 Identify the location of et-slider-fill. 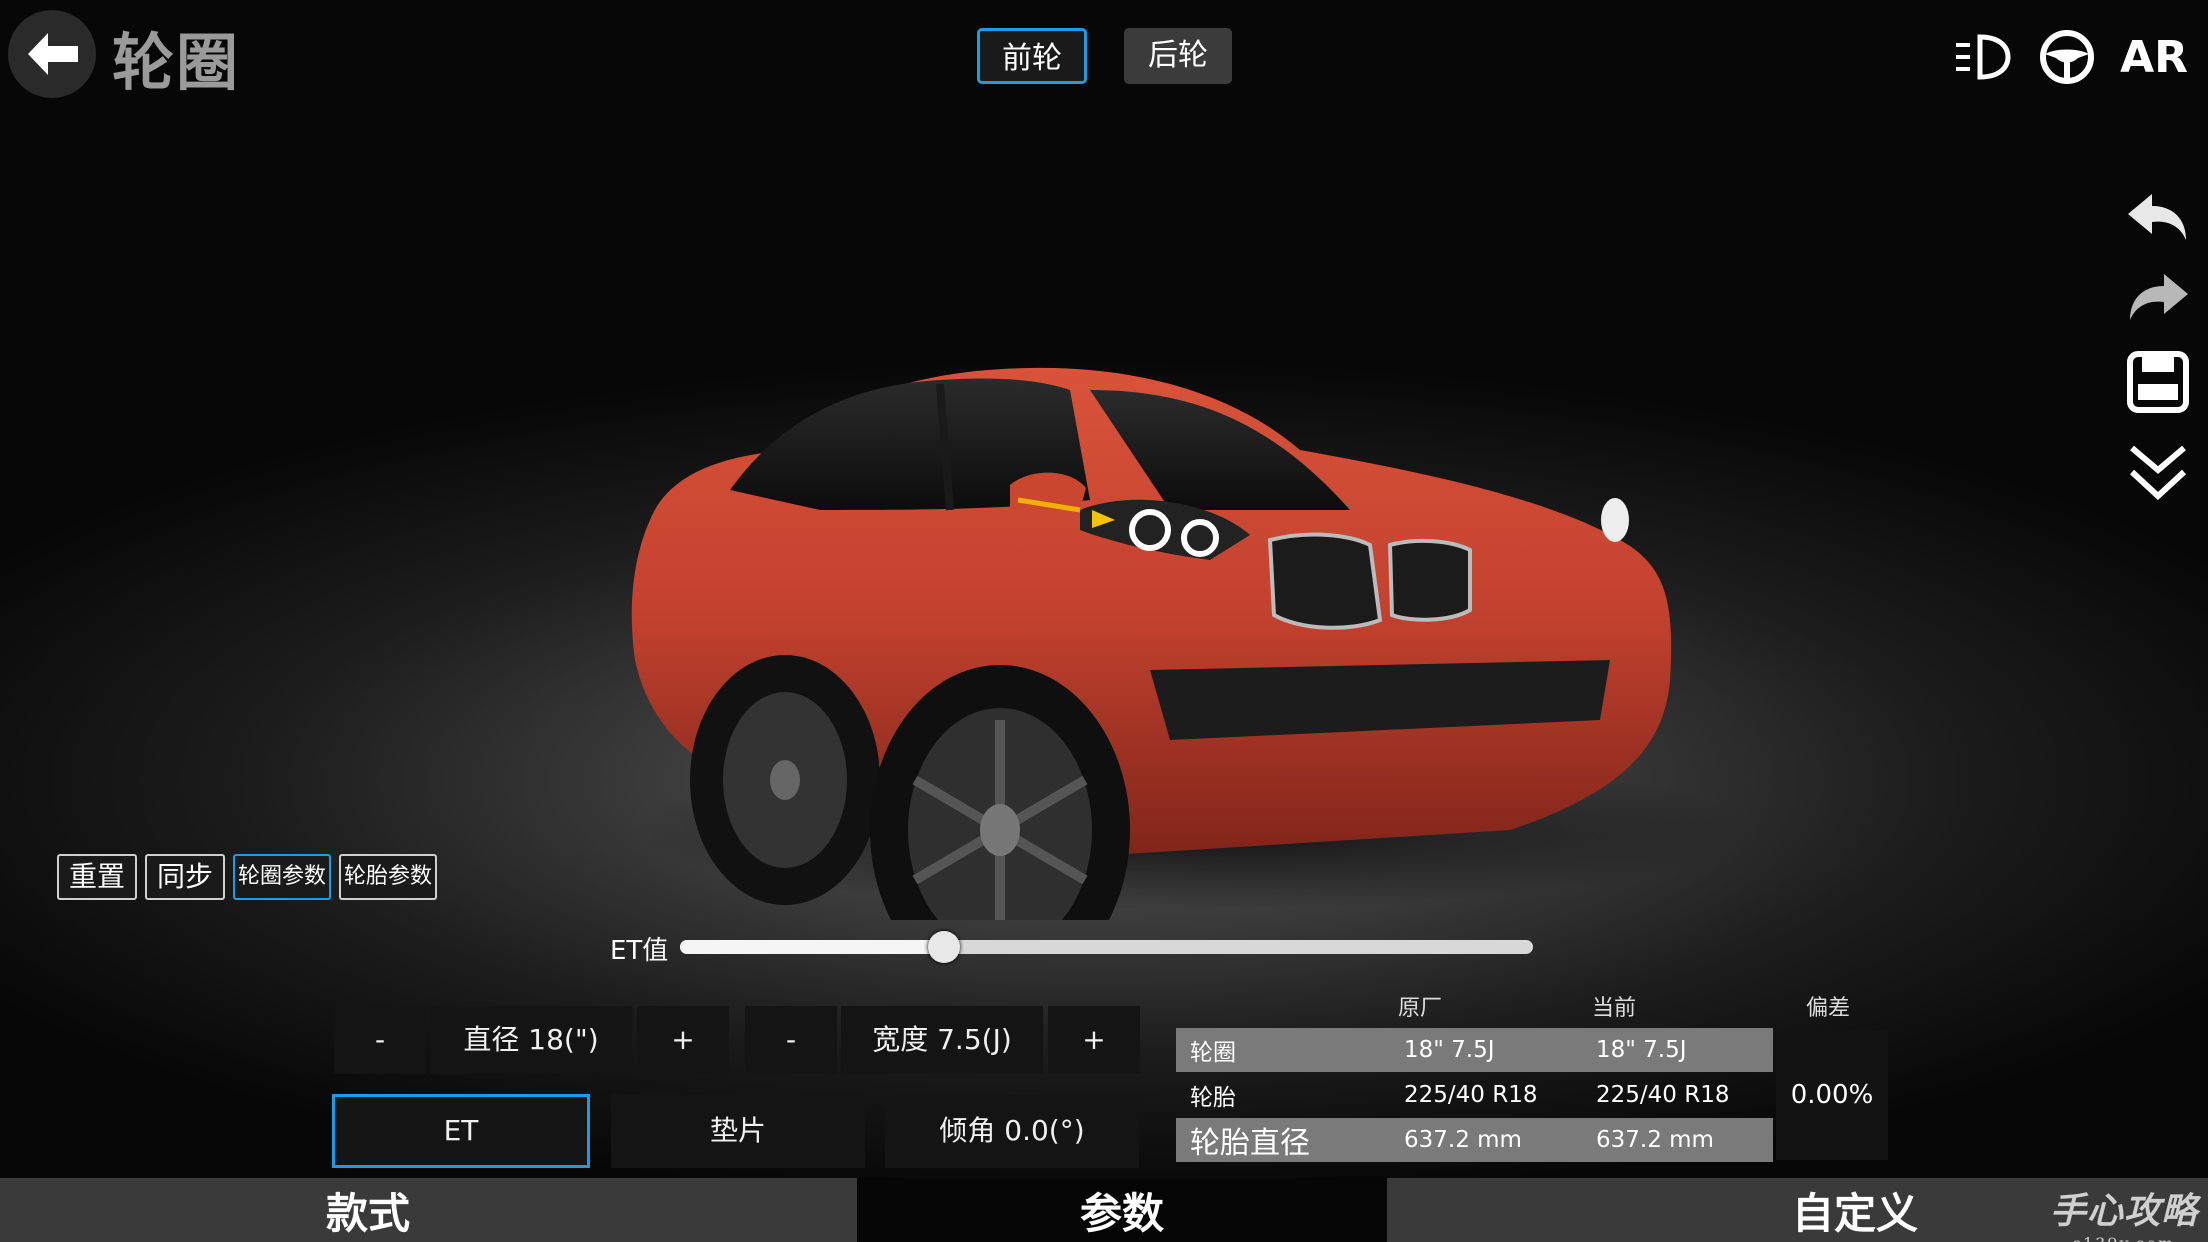
(812, 947).